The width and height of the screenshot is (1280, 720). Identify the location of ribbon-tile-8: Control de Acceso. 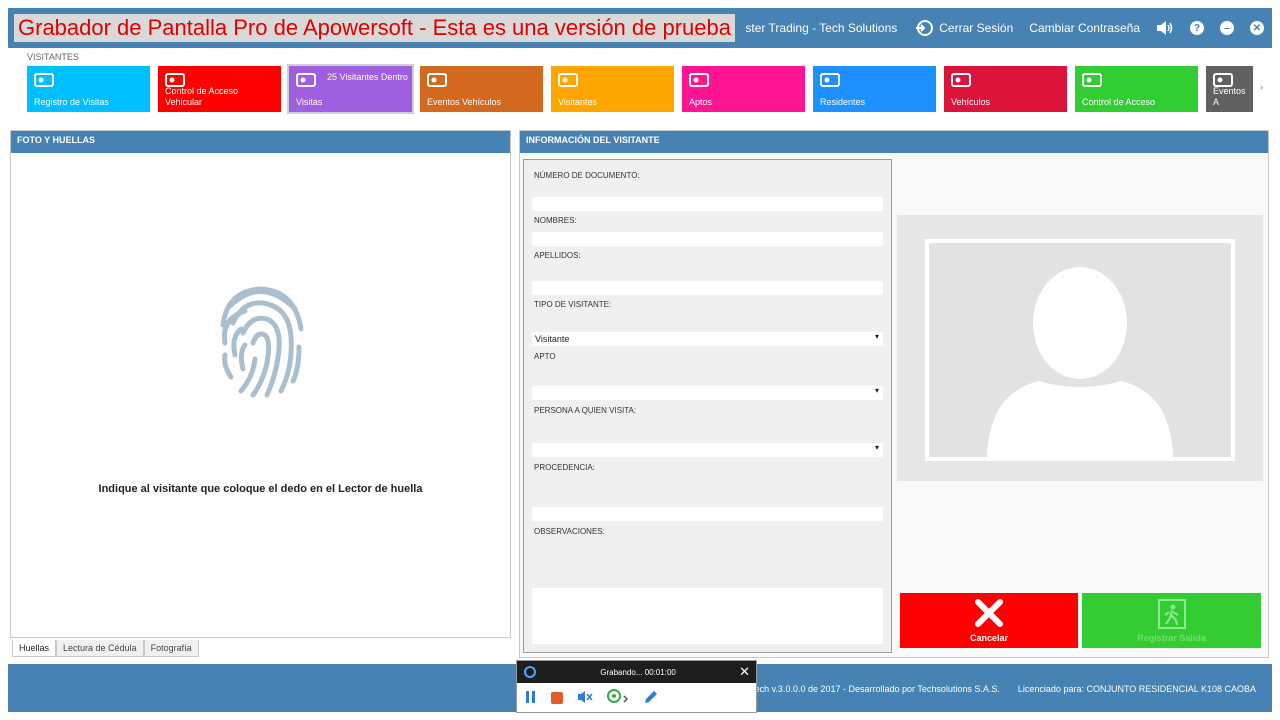
(1136, 89).